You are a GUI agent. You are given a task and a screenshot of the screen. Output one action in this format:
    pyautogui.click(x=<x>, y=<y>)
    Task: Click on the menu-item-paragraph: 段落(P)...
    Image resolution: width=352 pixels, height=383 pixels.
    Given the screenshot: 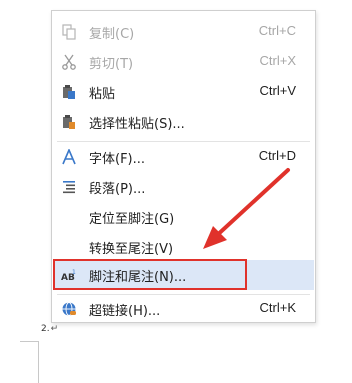 What is the action you would take?
    pyautogui.click(x=183, y=187)
    